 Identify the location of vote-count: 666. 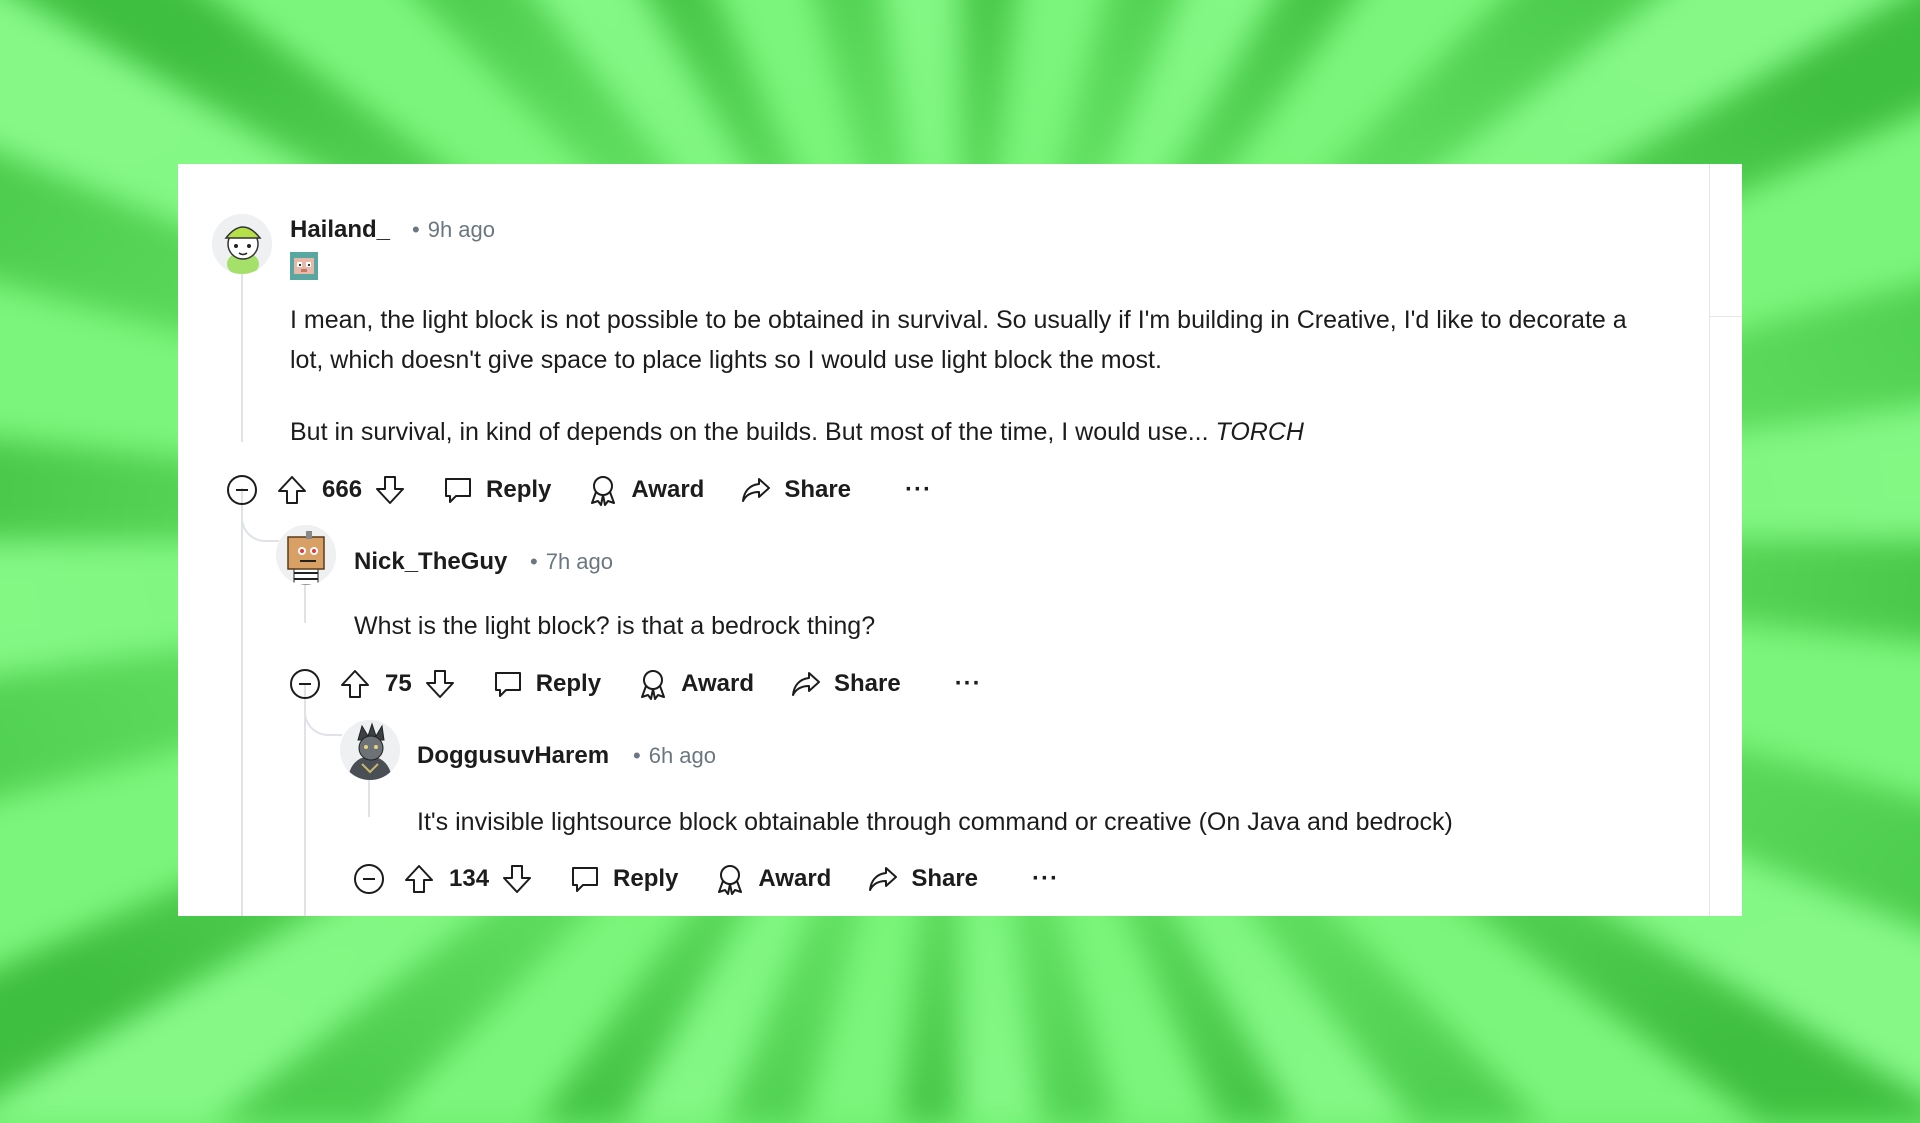
(342, 489).